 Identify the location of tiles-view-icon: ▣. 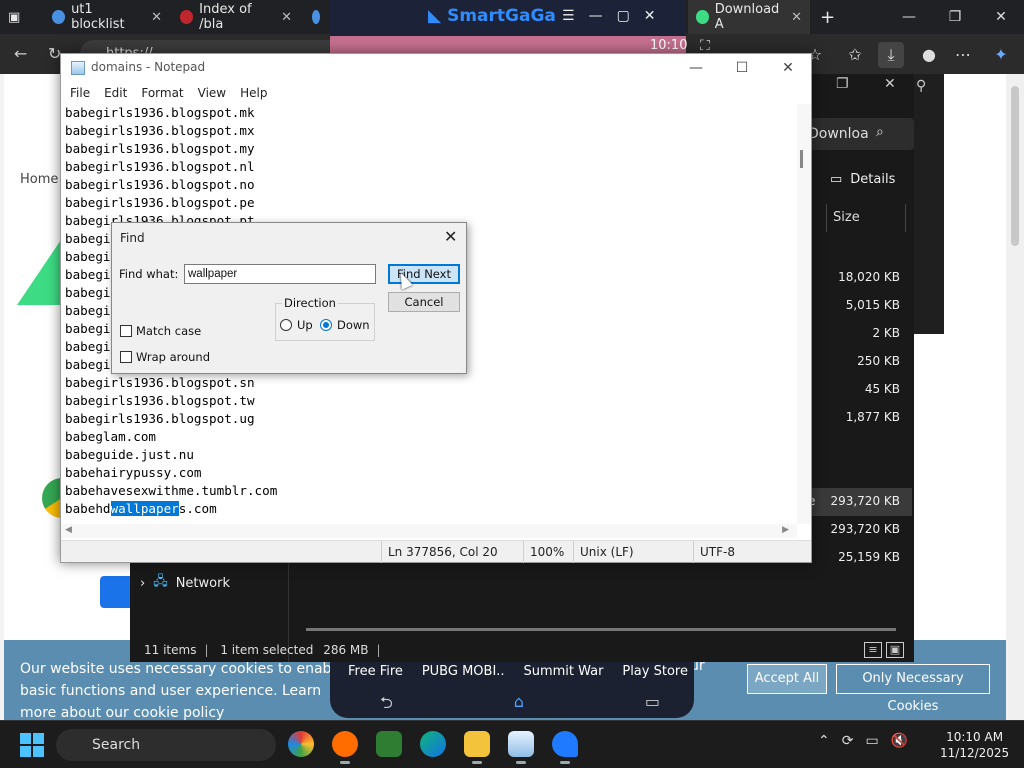
(895, 650).